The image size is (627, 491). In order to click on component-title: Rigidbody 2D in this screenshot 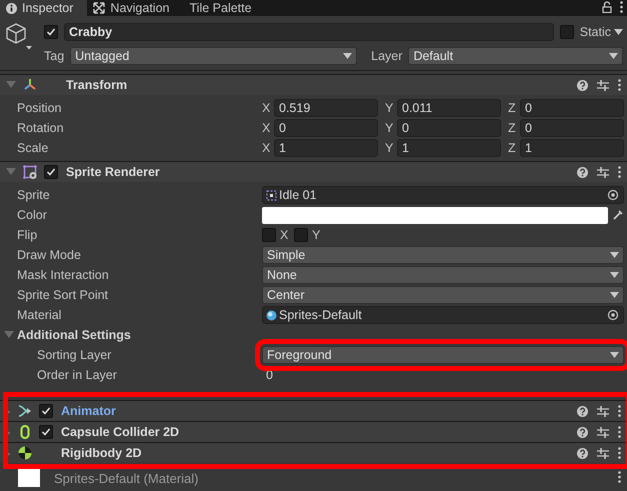, I will do `click(102, 453)`.